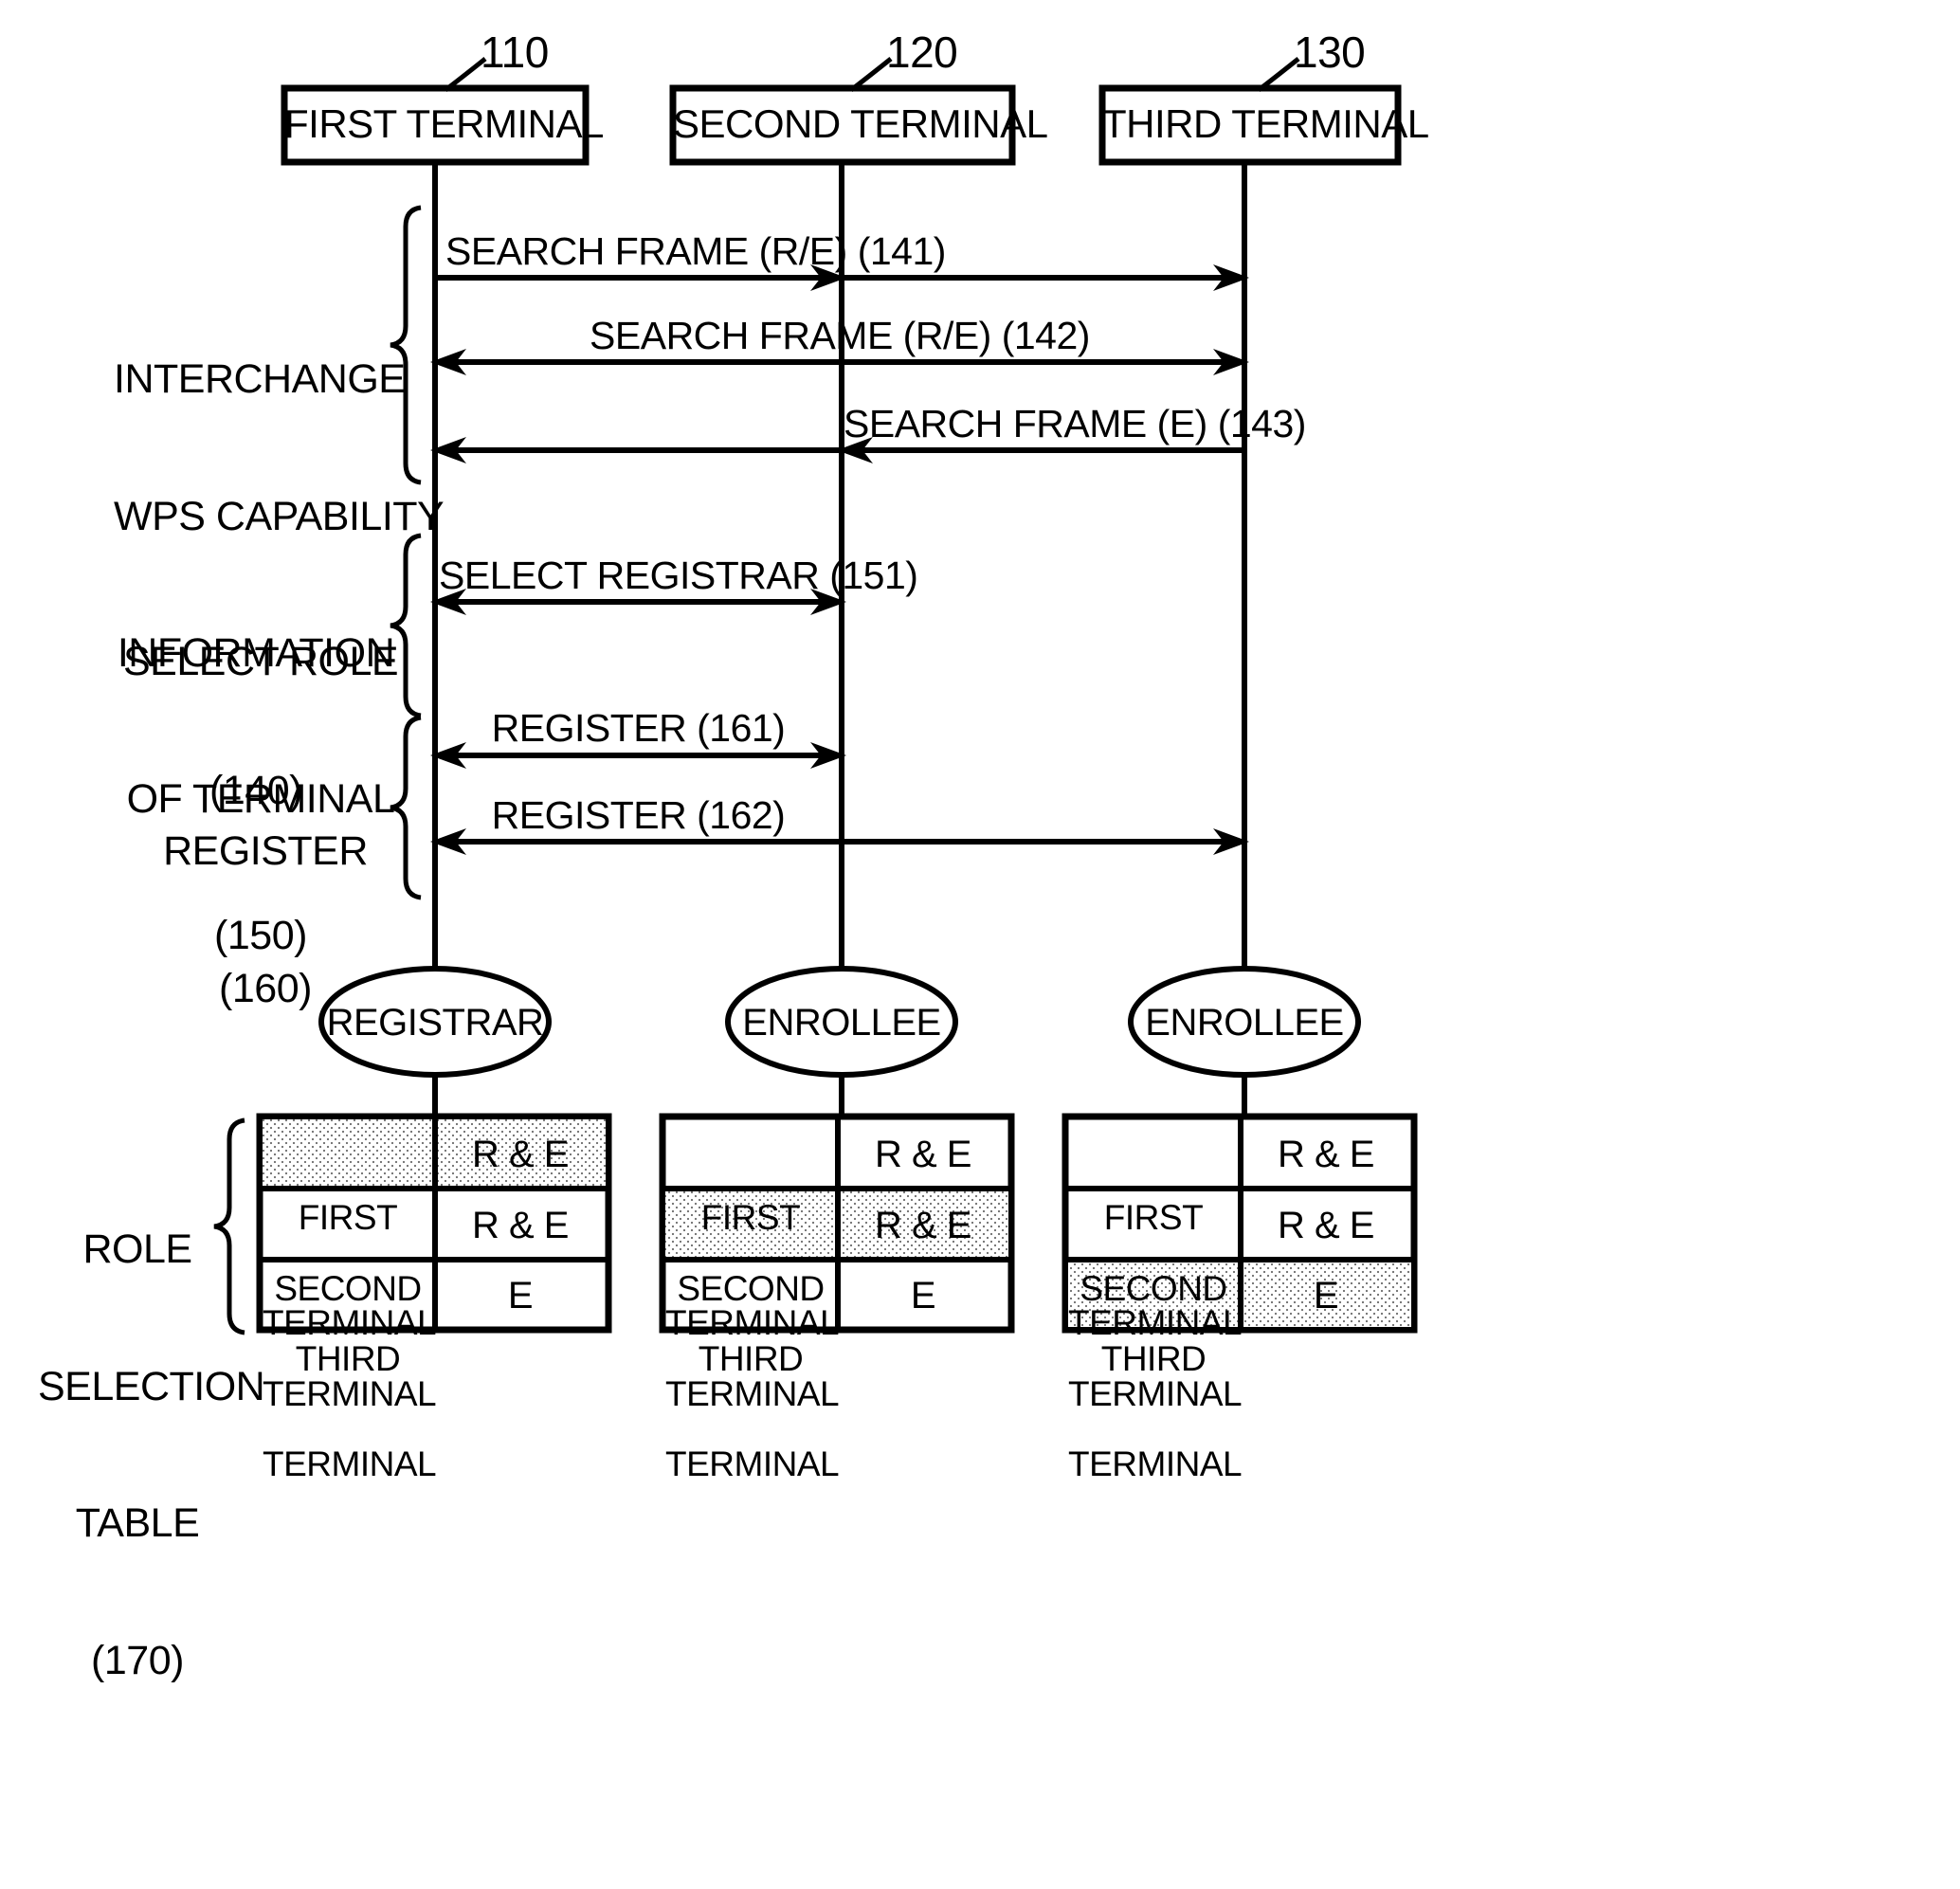 Image resolution: width=1960 pixels, height=1889 pixels. What do you see at coordinates (860, 123) in the screenshot?
I see `terminal-label-120: SECOND TERMINAL` at bounding box center [860, 123].